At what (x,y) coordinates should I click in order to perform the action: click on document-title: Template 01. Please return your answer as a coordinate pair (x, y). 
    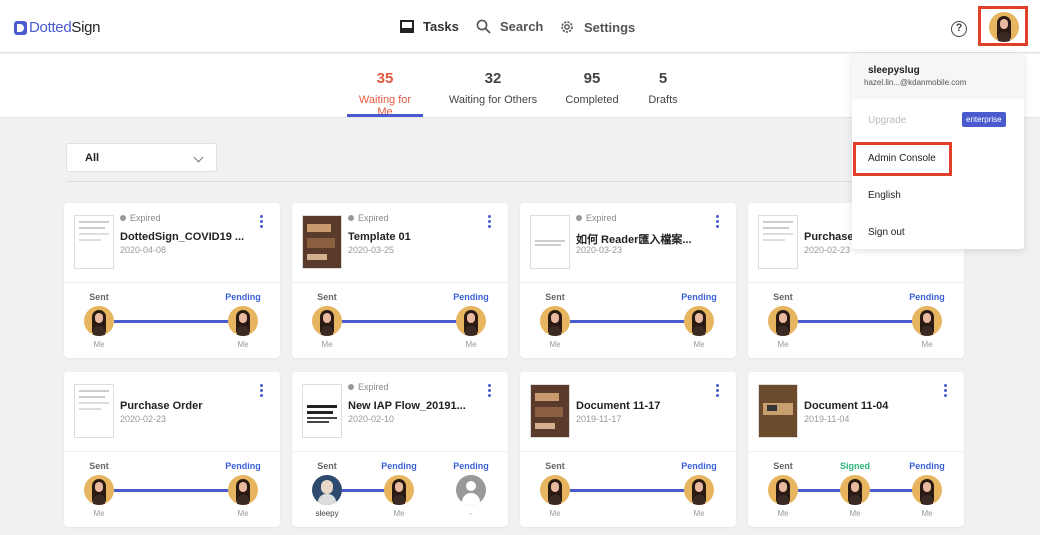
    Looking at the image, I should click on (379, 237).